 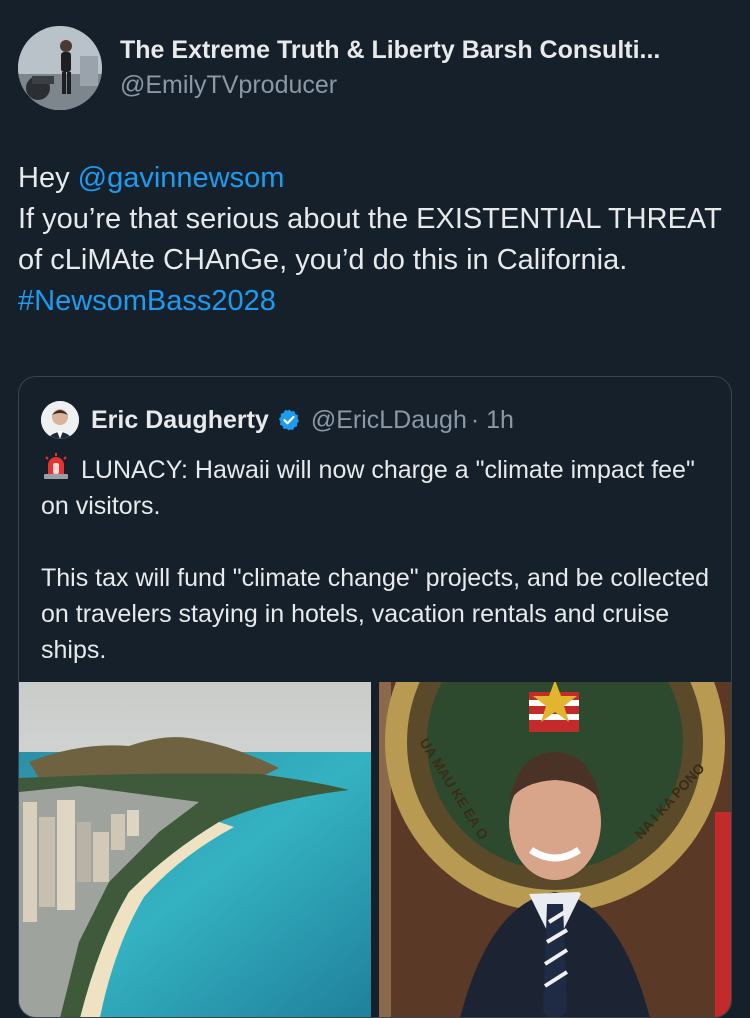 I want to click on quoted-author-avatar, so click(x=60, y=420).